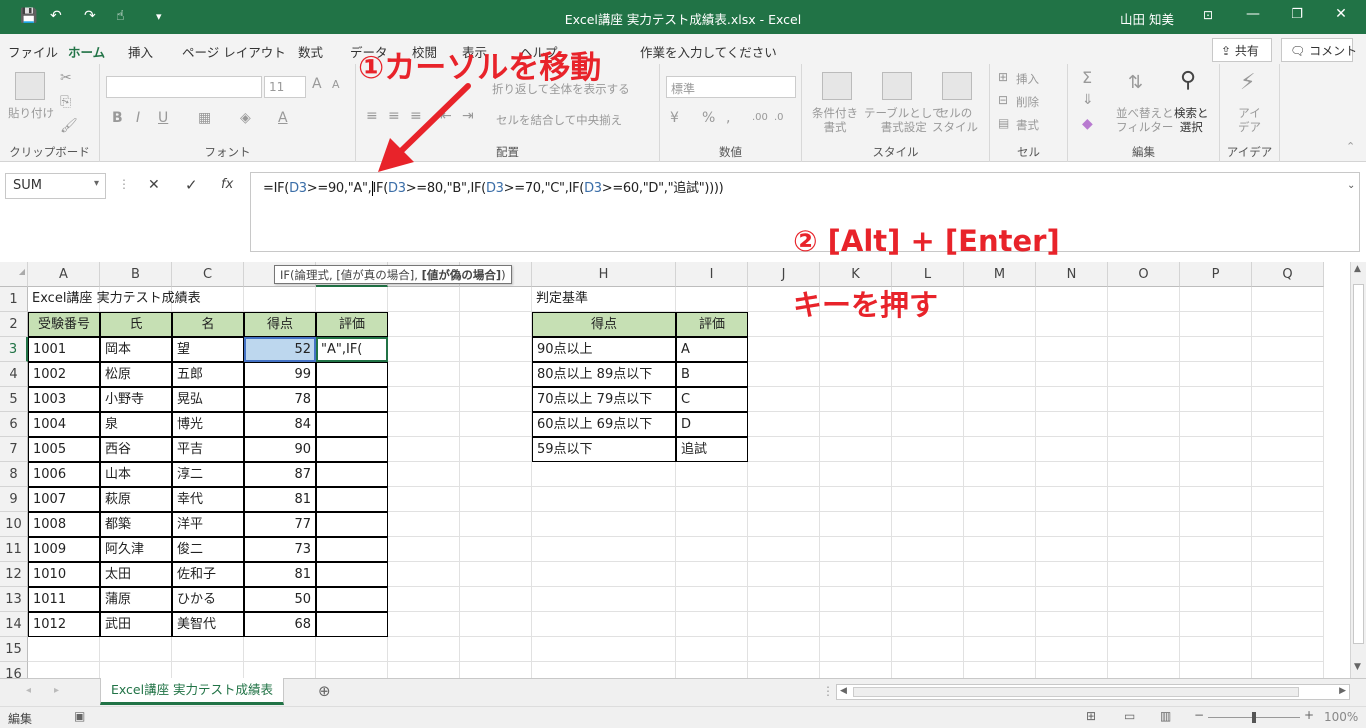 Image resolution: width=1366 pixels, height=728 pixels. I want to click on table-cell: 1004, so click(64, 424).